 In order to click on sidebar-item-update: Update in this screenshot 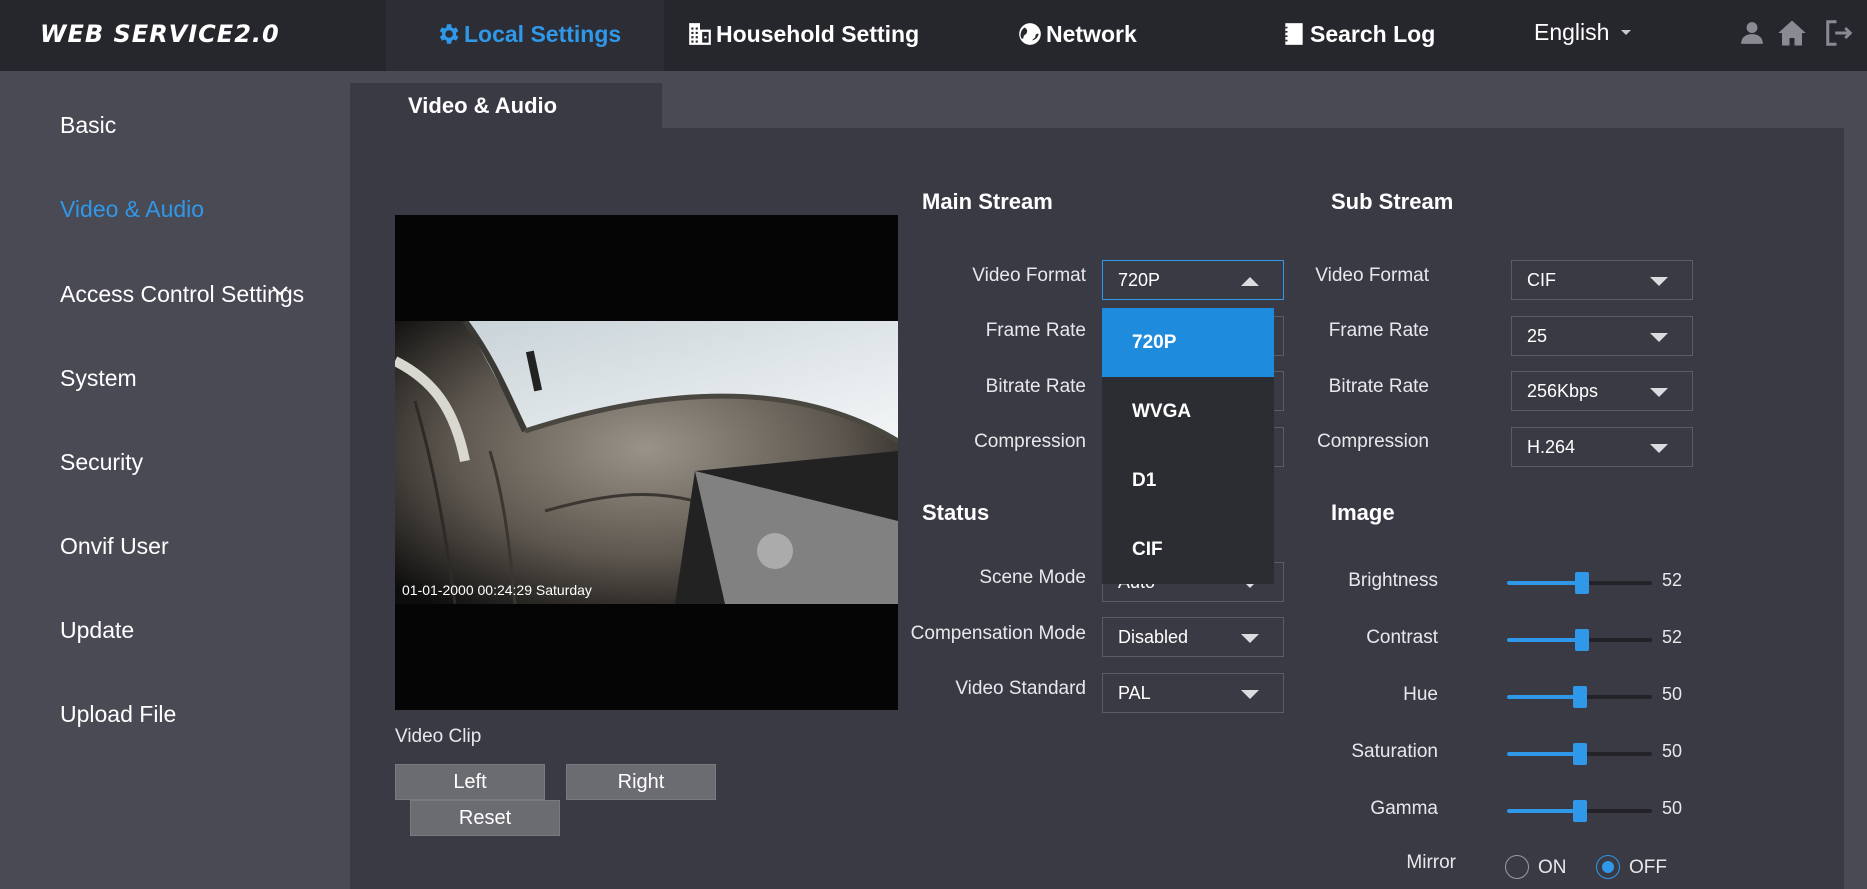, I will do `click(97, 630)`.